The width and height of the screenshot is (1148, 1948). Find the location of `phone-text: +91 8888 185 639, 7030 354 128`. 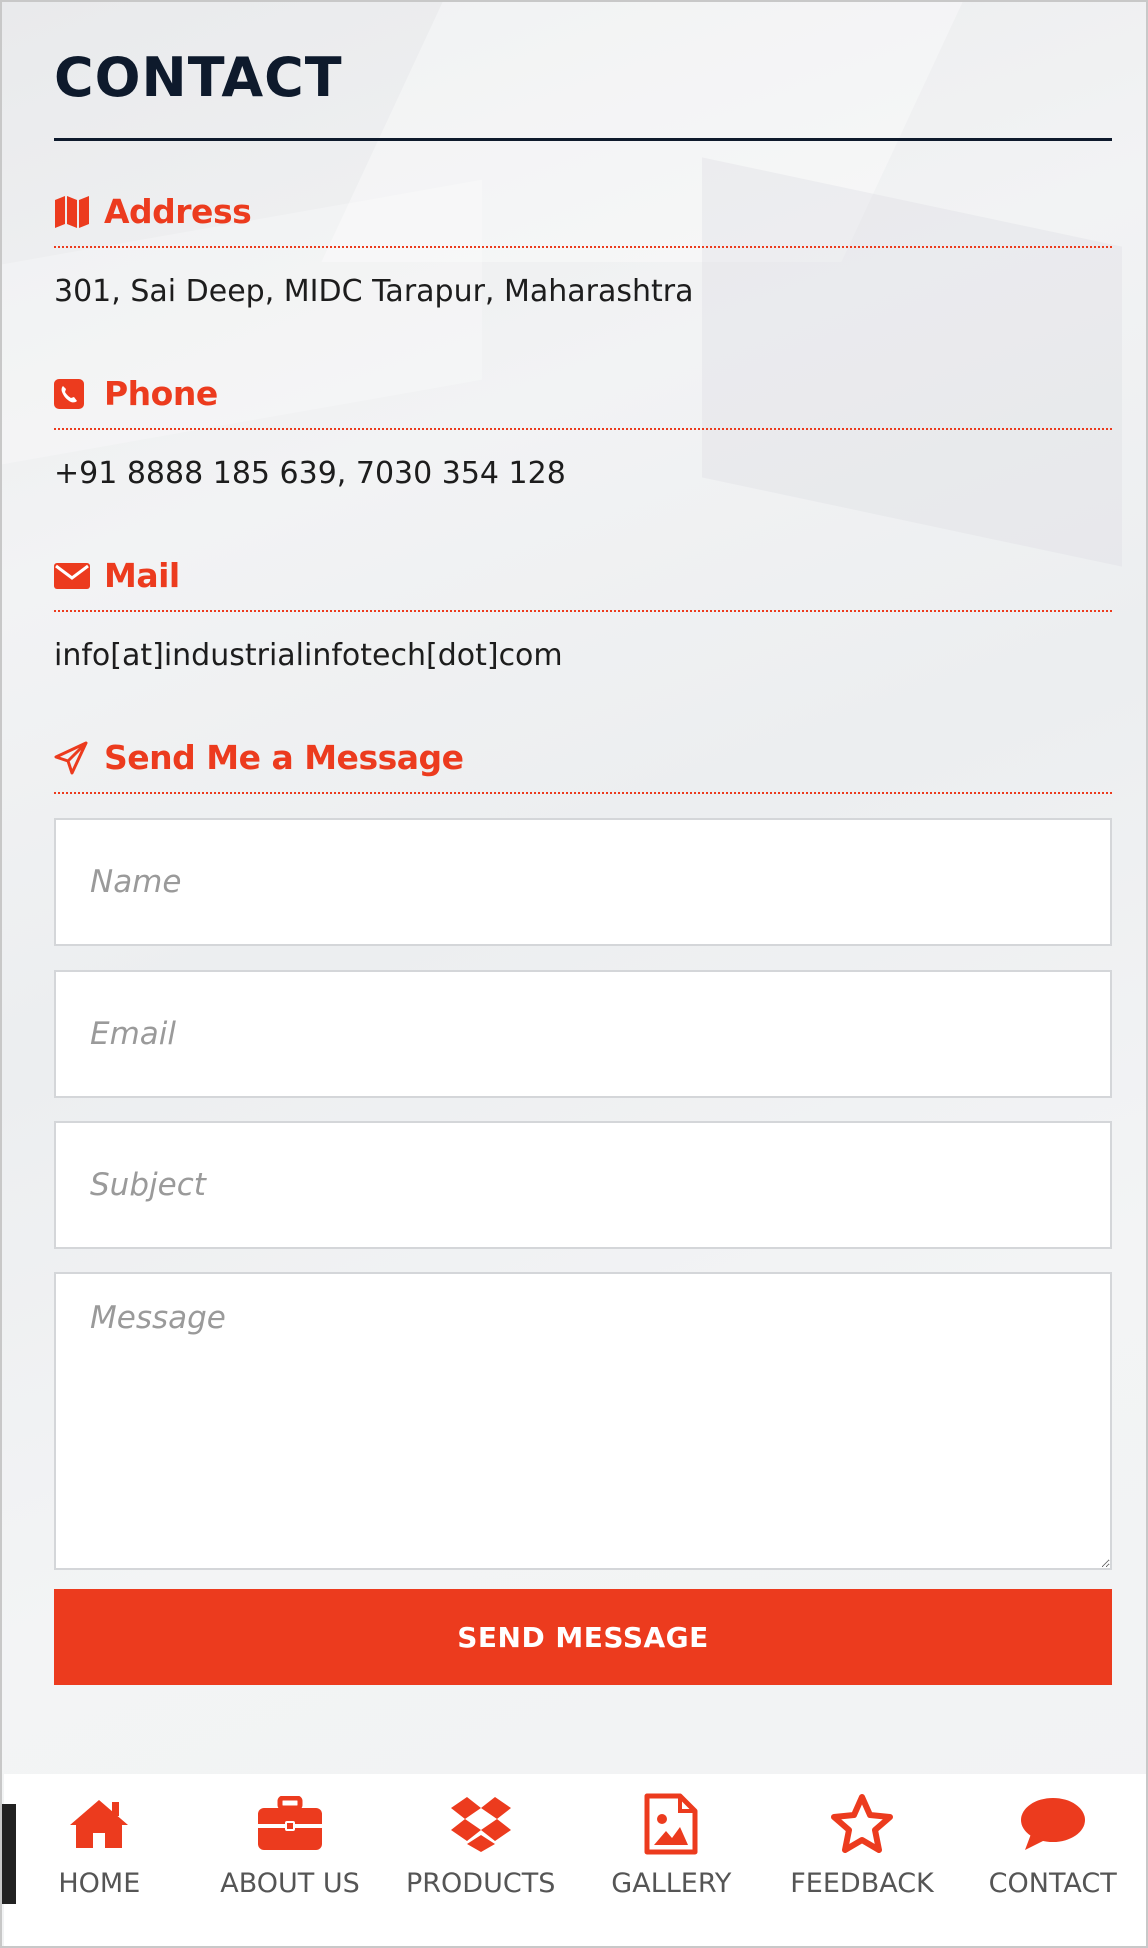

phone-text: +91 8888 185 639, 7030 354 128 is located at coordinates (310, 473).